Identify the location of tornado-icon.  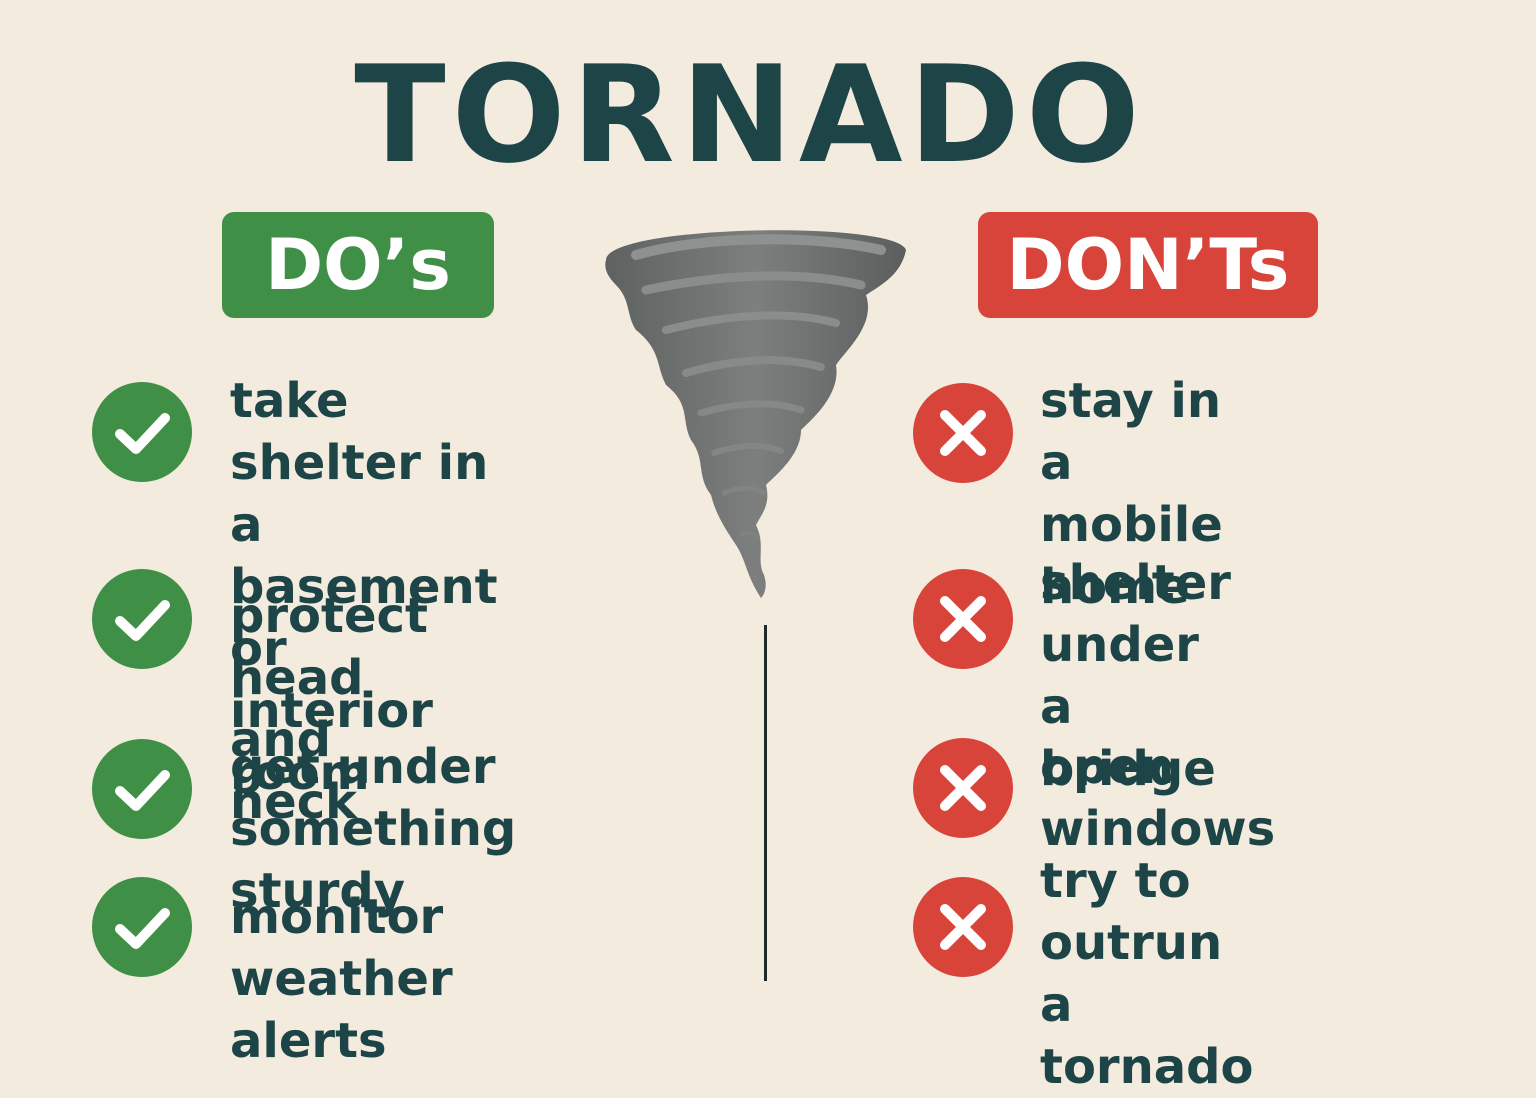
(752, 409).